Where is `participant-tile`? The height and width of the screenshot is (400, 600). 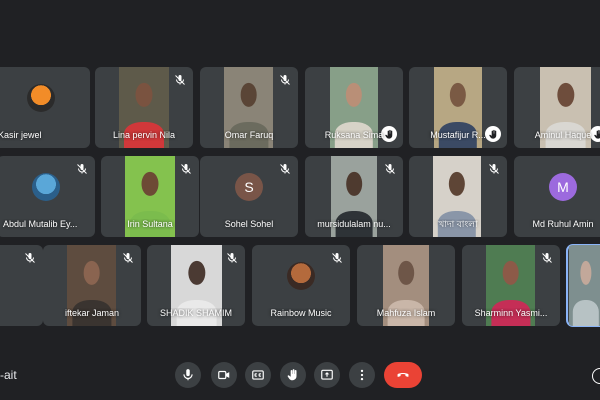
participant-tile is located at coordinates (21, 285).